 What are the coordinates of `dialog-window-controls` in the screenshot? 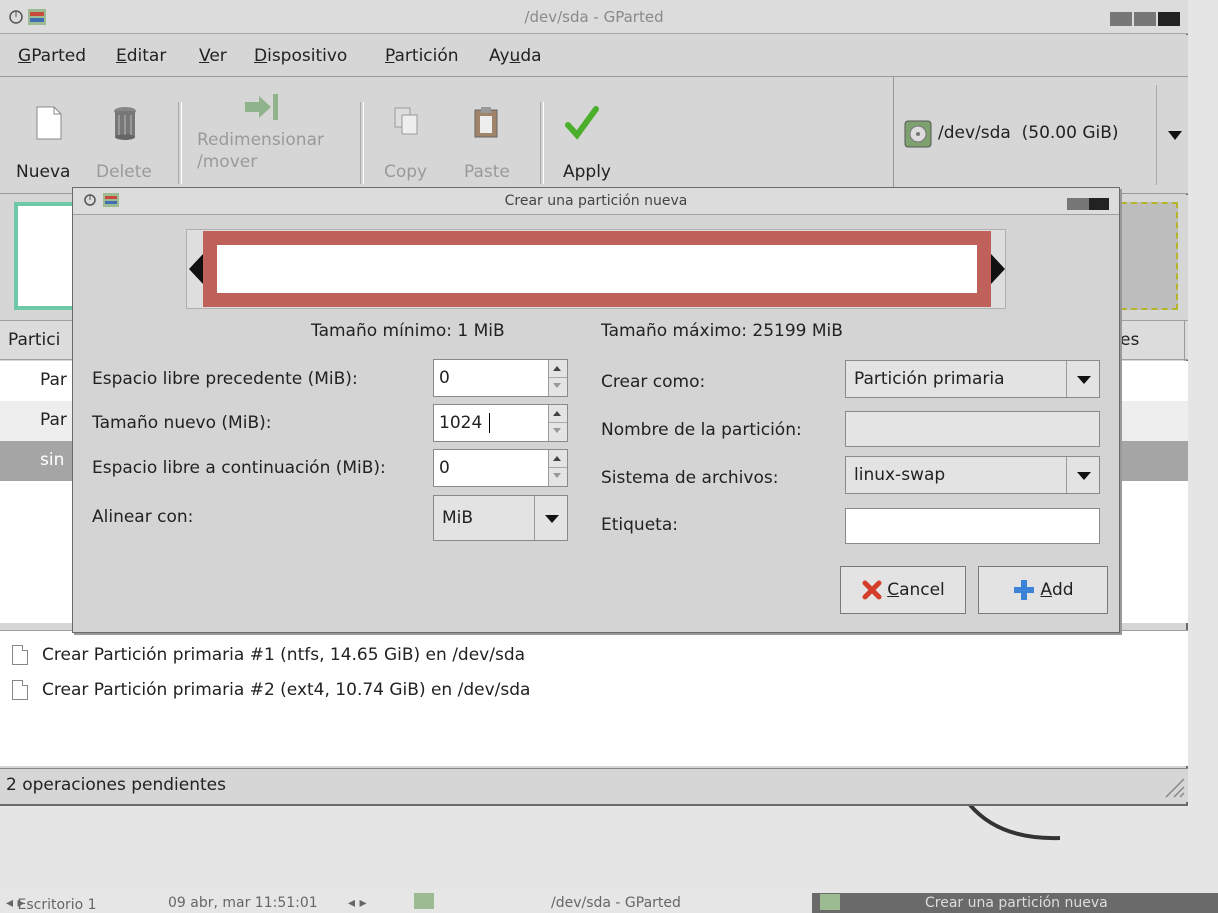 It's located at (1088, 202).